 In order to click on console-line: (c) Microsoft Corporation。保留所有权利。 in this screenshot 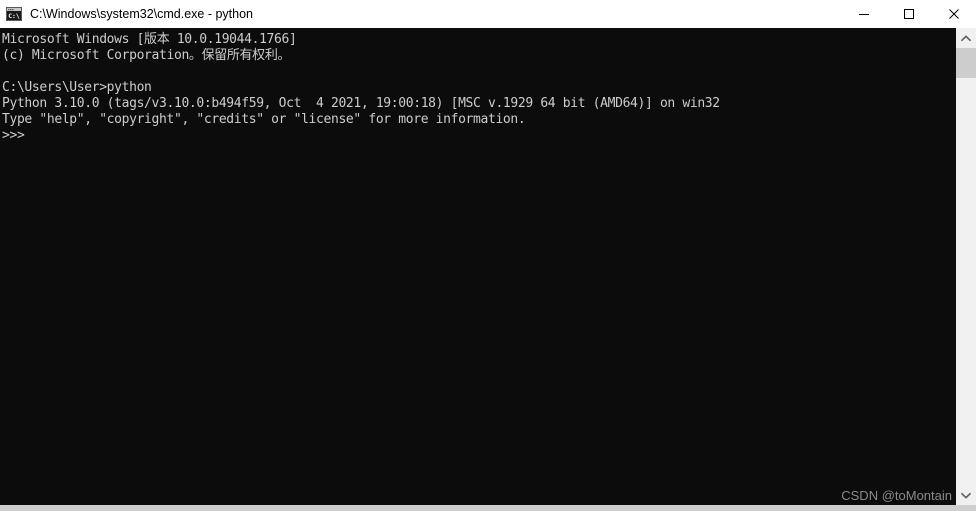, I will do `click(146, 55)`.